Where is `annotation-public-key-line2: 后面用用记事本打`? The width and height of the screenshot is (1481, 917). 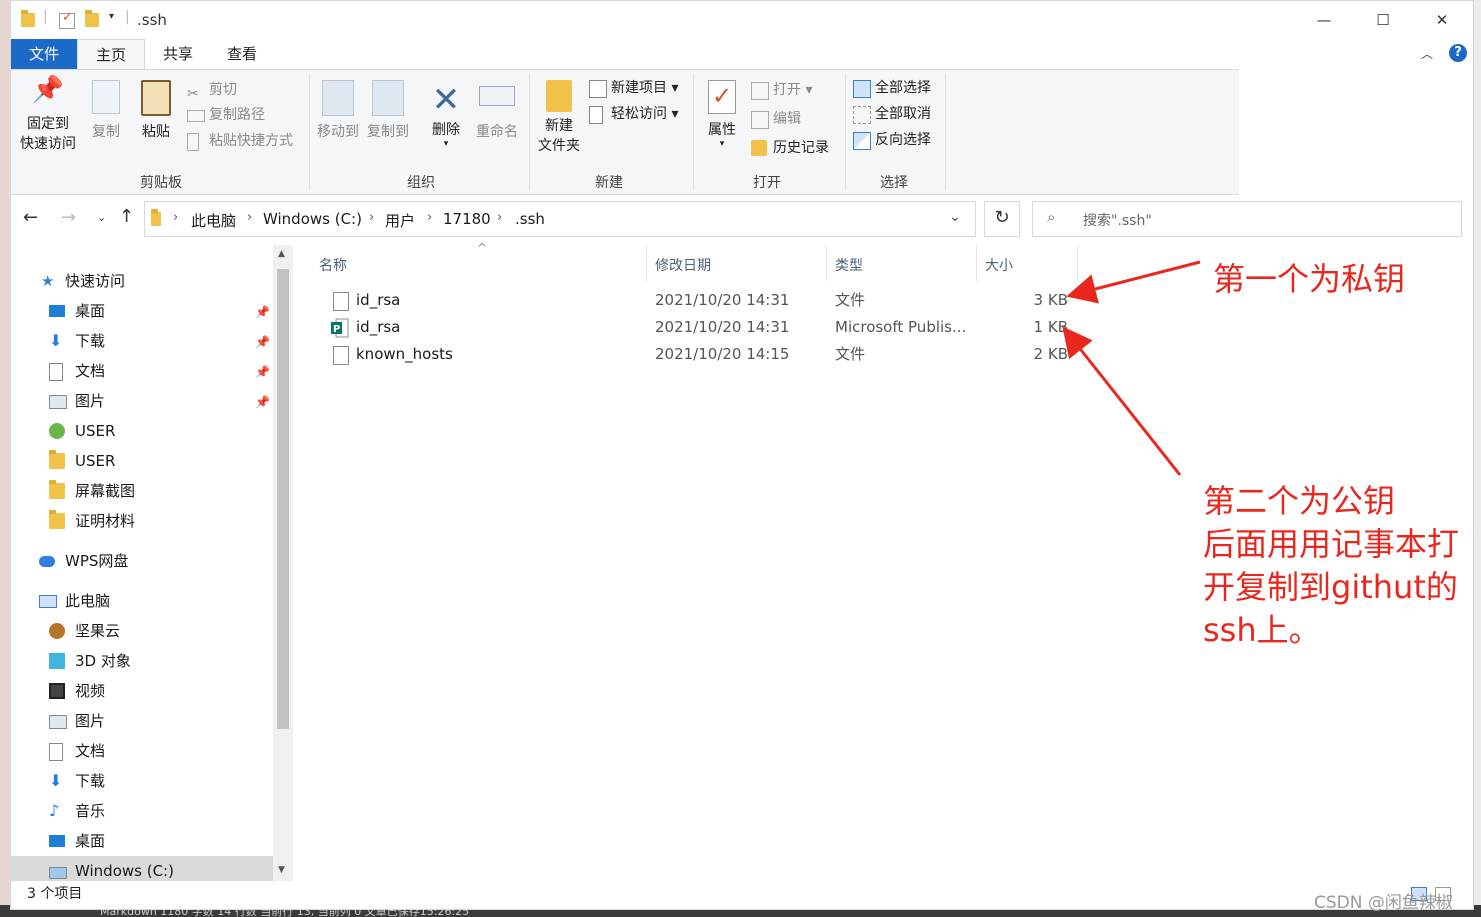
annotation-public-key-line2: 后面用用记事本打 is located at coordinates (1331, 544).